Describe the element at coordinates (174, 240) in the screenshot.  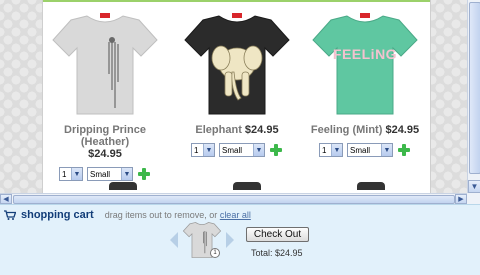
I see `carousel-left-arrow-icon` at that location.